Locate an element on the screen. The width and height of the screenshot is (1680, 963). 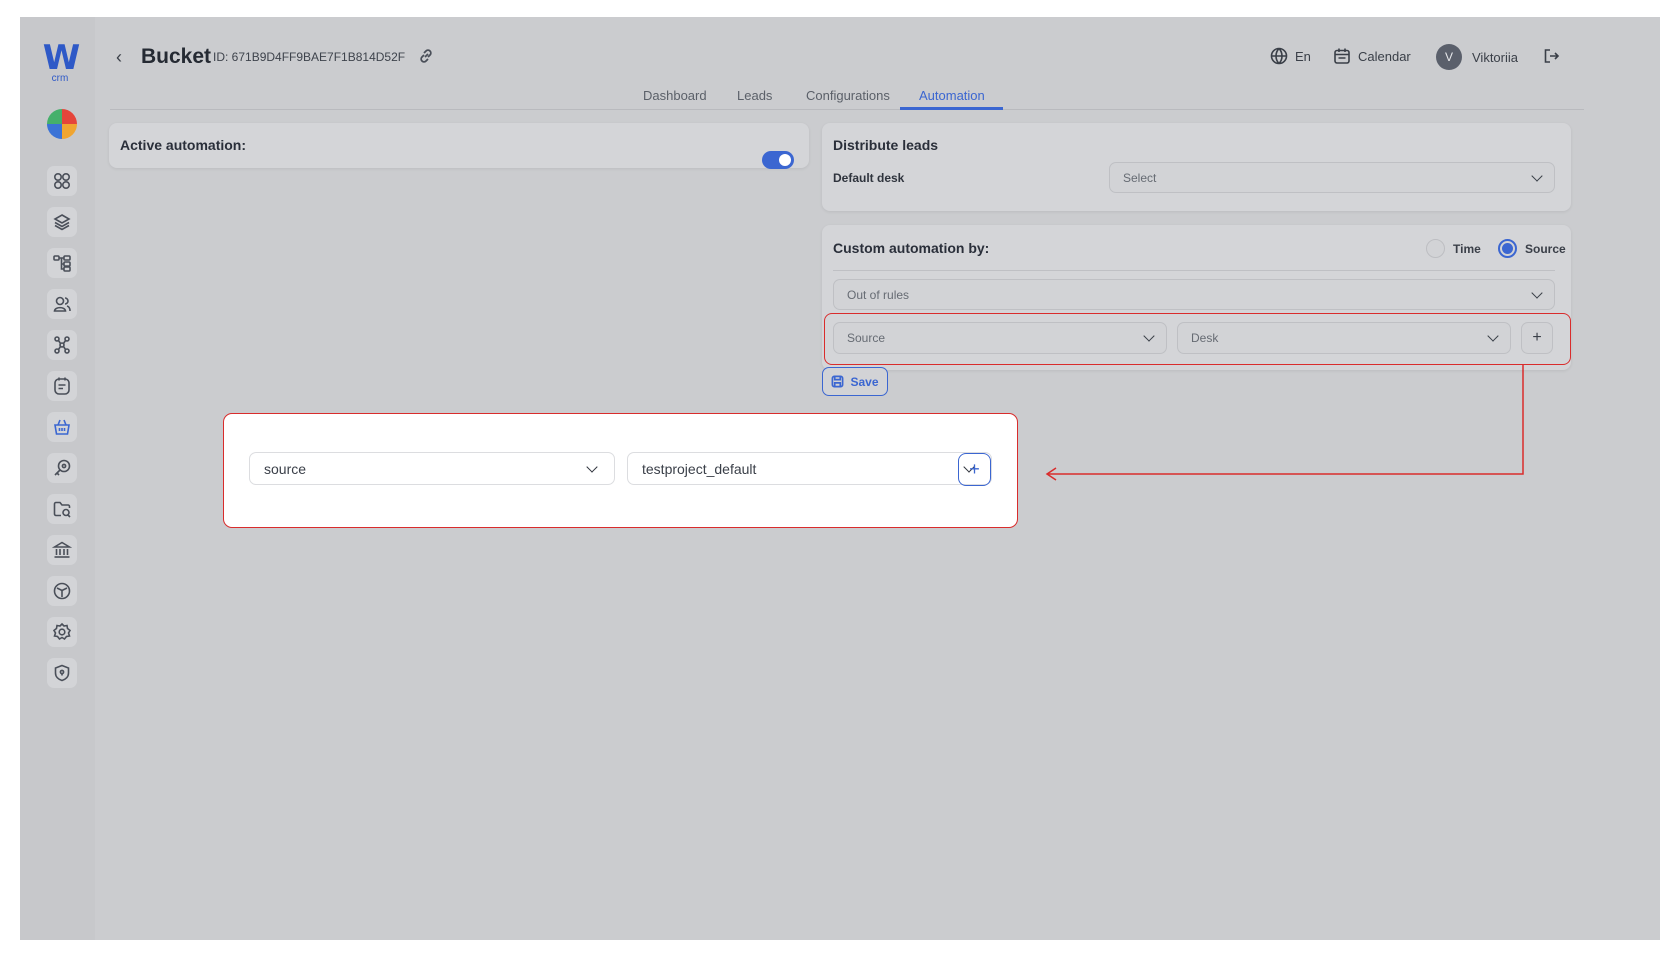
radio-source is located at coordinates (1507, 248).